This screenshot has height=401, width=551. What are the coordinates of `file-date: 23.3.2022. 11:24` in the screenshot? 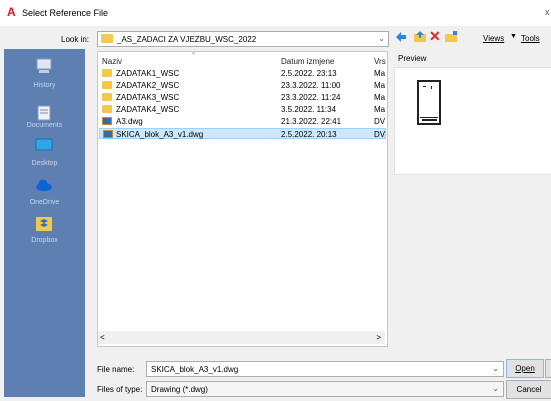 It's located at (311, 97).